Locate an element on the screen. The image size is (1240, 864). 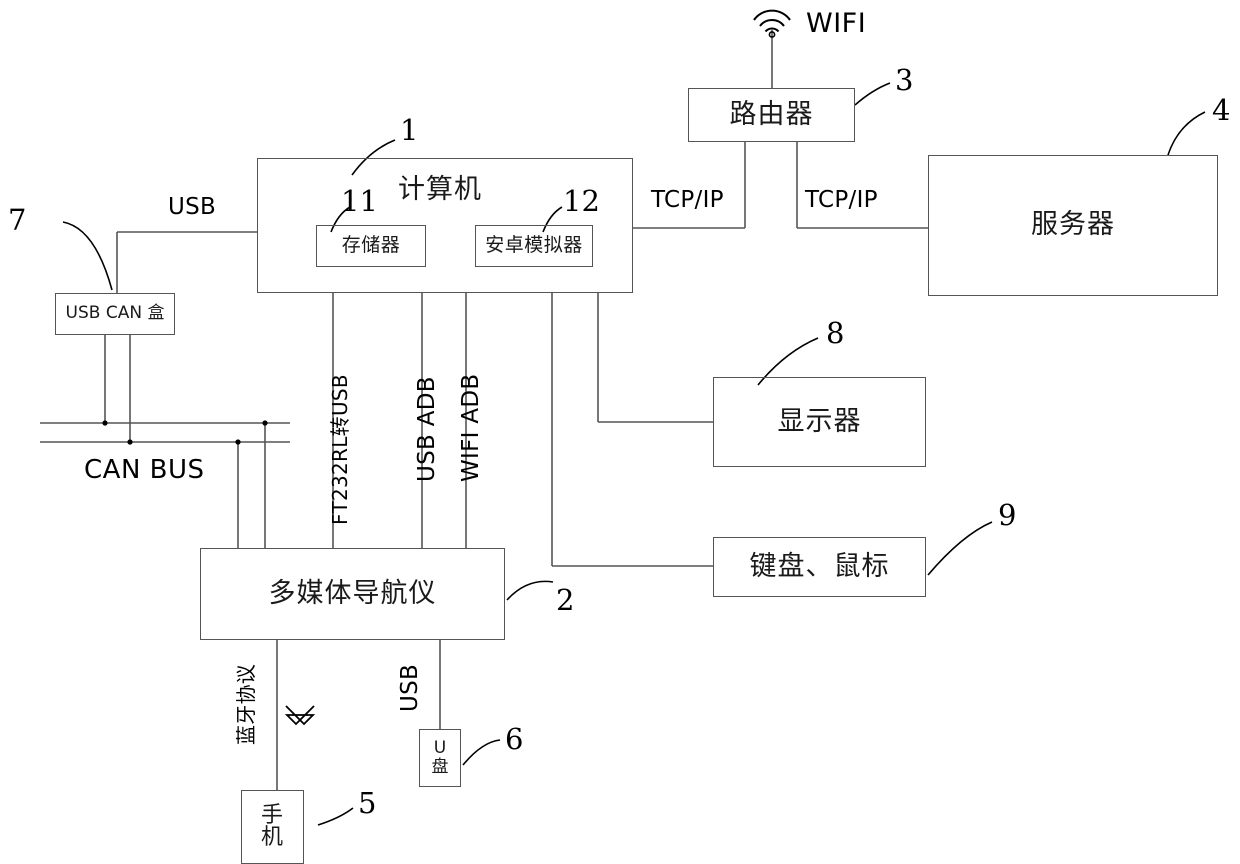
canbus-label: CAN BUS is located at coordinates (144, 470).